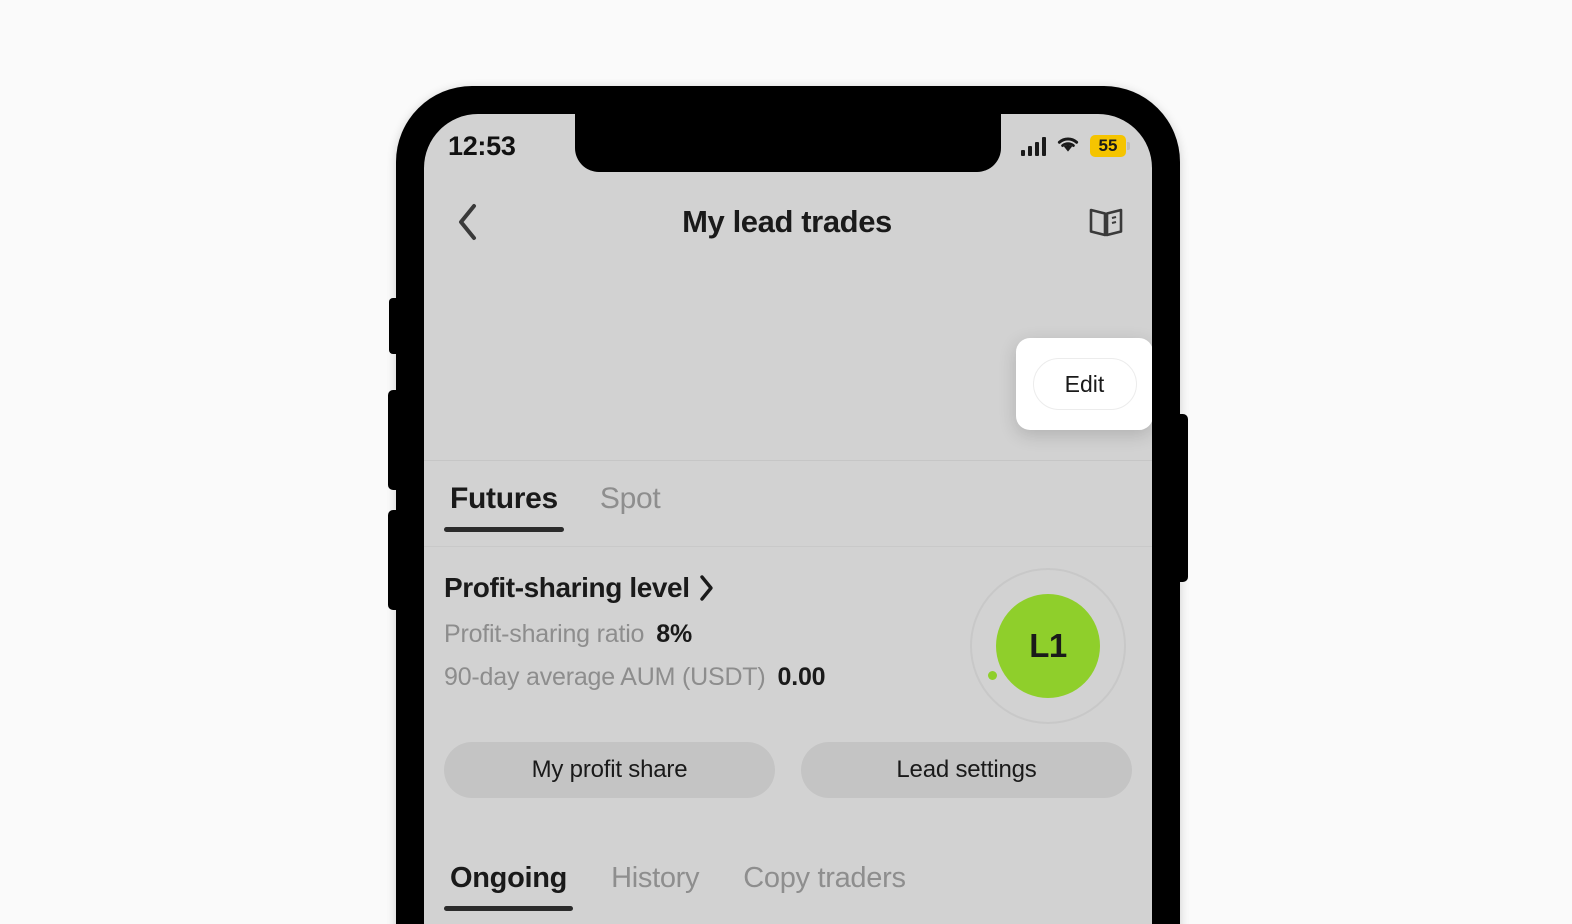 The image size is (1572, 924). What do you see at coordinates (706, 588) in the screenshot?
I see `chevron-right-icon` at bounding box center [706, 588].